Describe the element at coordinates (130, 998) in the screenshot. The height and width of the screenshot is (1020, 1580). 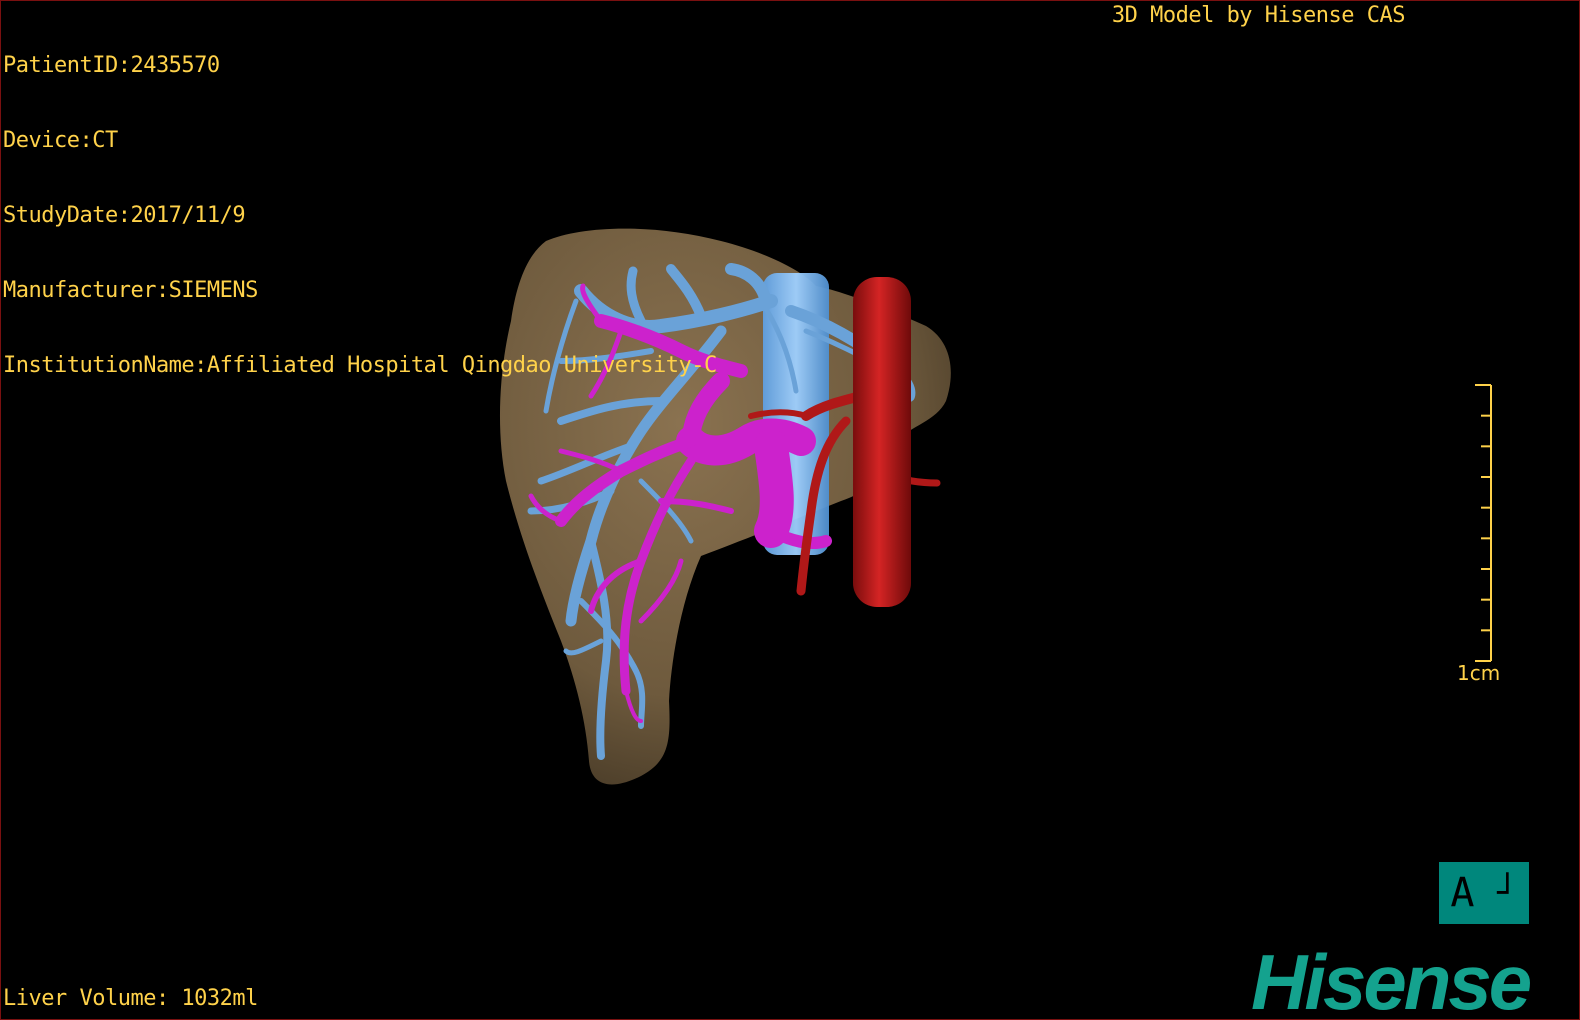
I see `liver-volume: Liver Volume: 1032ml` at that location.